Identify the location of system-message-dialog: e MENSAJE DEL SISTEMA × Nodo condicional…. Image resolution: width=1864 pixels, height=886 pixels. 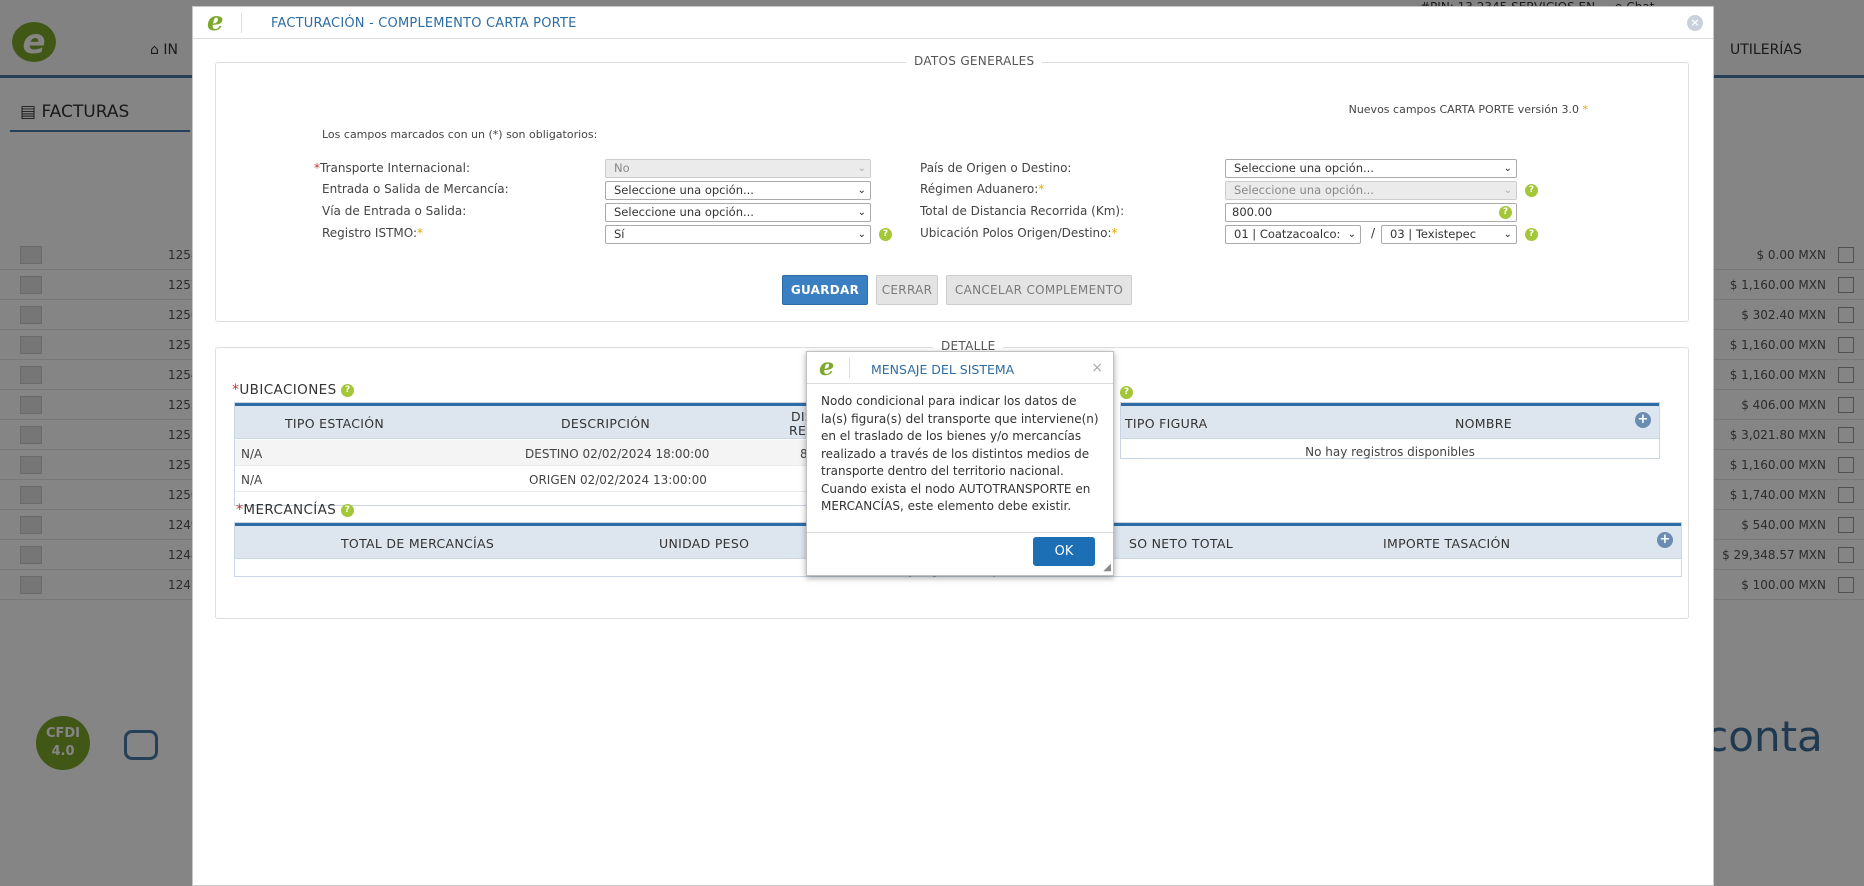
(960, 463).